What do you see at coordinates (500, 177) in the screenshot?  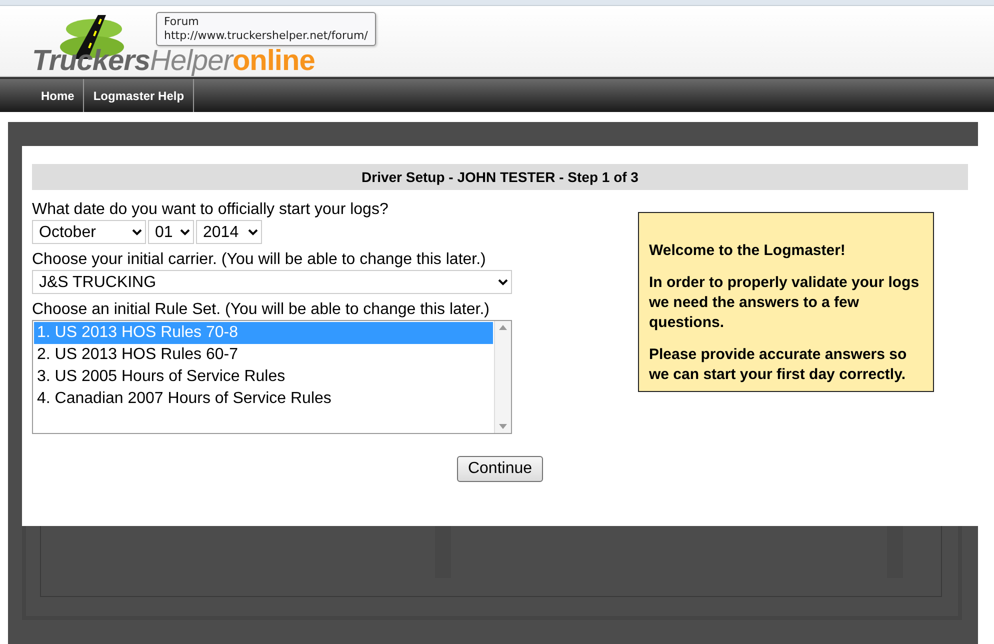 I see `dialog-title: Driver Setup - JOHN TESTER - Step 1 of 3` at bounding box center [500, 177].